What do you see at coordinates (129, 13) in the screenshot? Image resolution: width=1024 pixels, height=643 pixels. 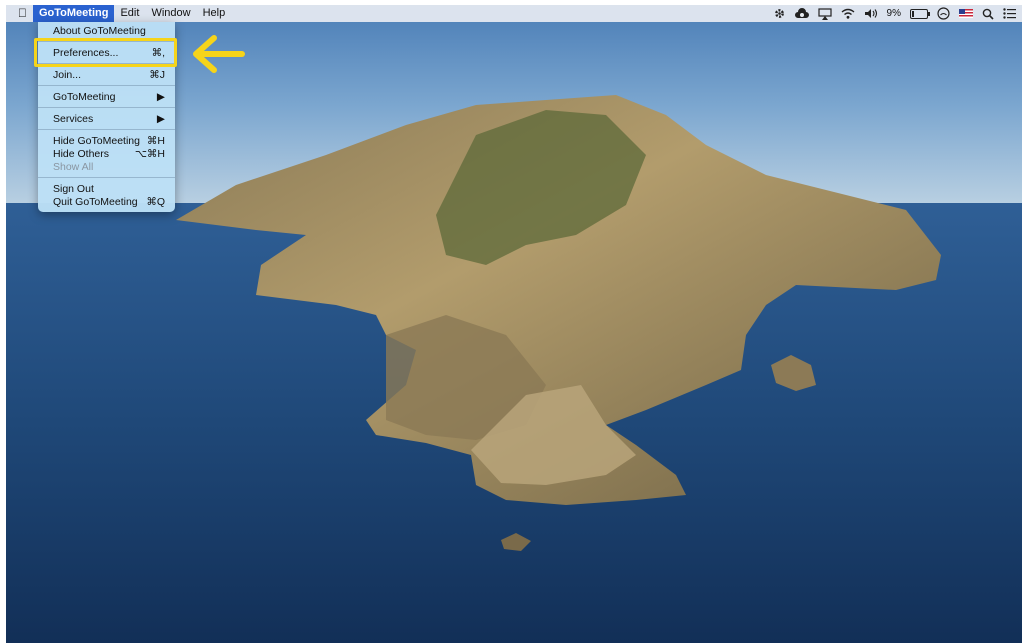 I see `menu-edit: Edit` at bounding box center [129, 13].